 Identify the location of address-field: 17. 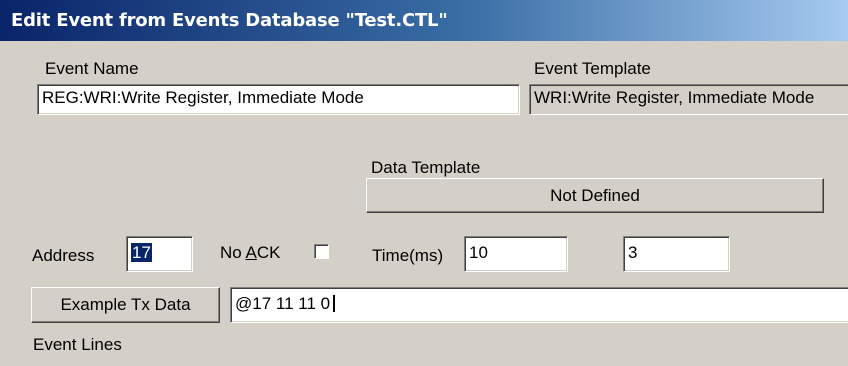
(159, 254).